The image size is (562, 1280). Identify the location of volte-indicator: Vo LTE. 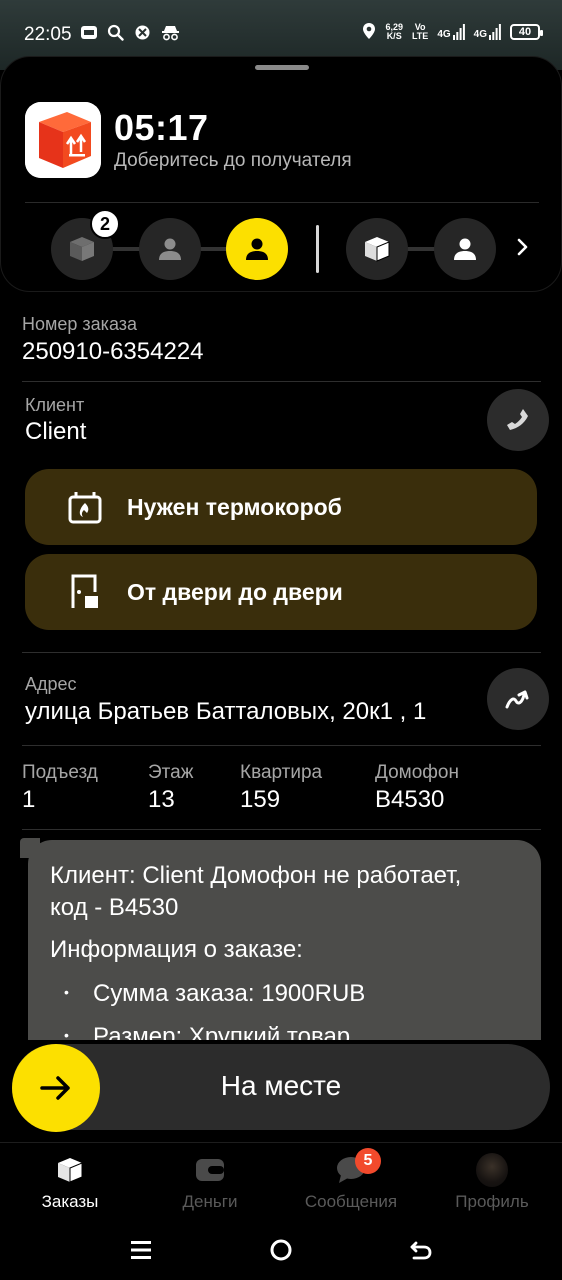
(420, 32).